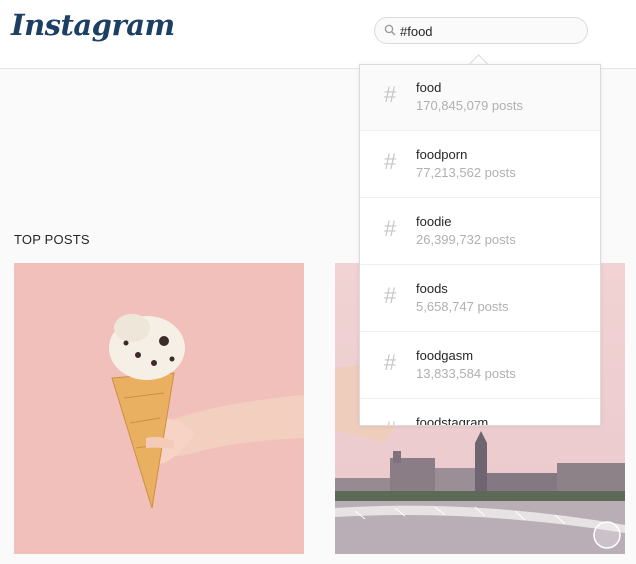  Describe the element at coordinates (480, 413) in the screenshot. I see `suggestion-item: # foodstagram` at that location.